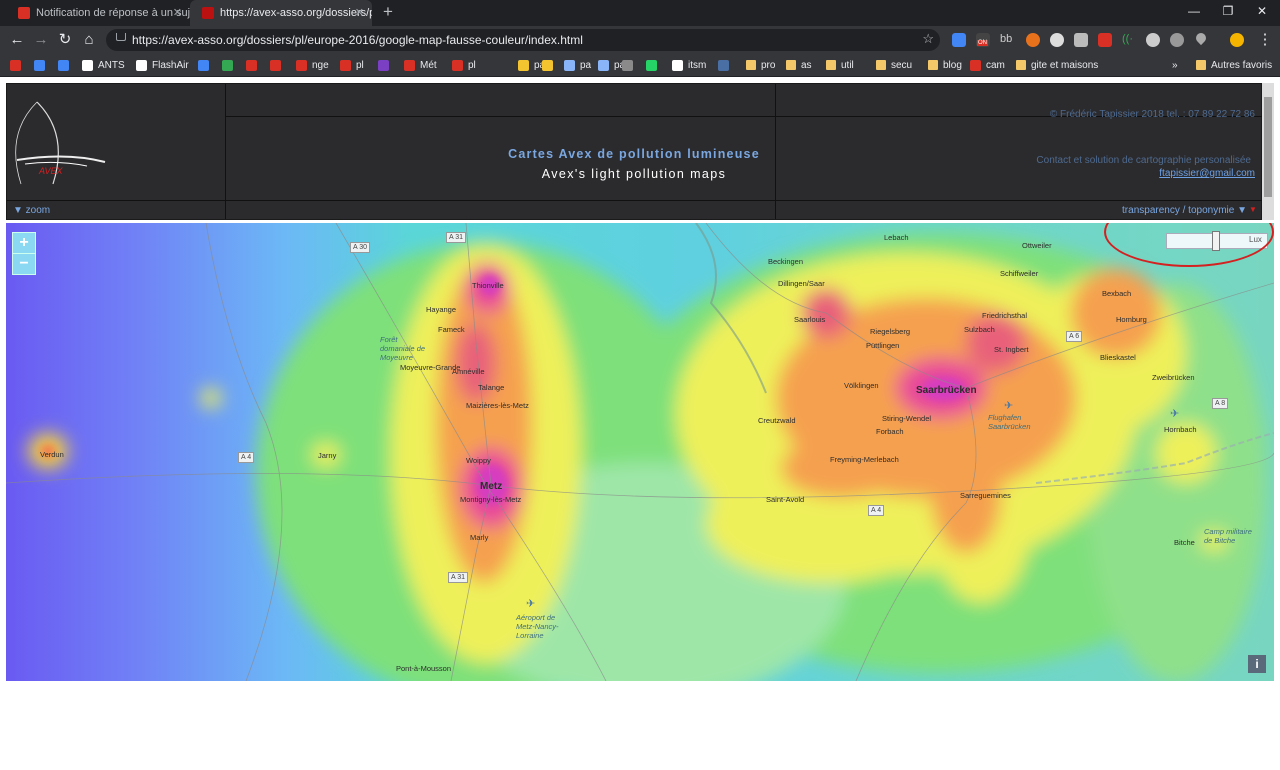 The height and width of the screenshot is (770, 1280). Describe the element at coordinates (952, 65) in the screenshot. I see `bookmark-label: blog` at that location.